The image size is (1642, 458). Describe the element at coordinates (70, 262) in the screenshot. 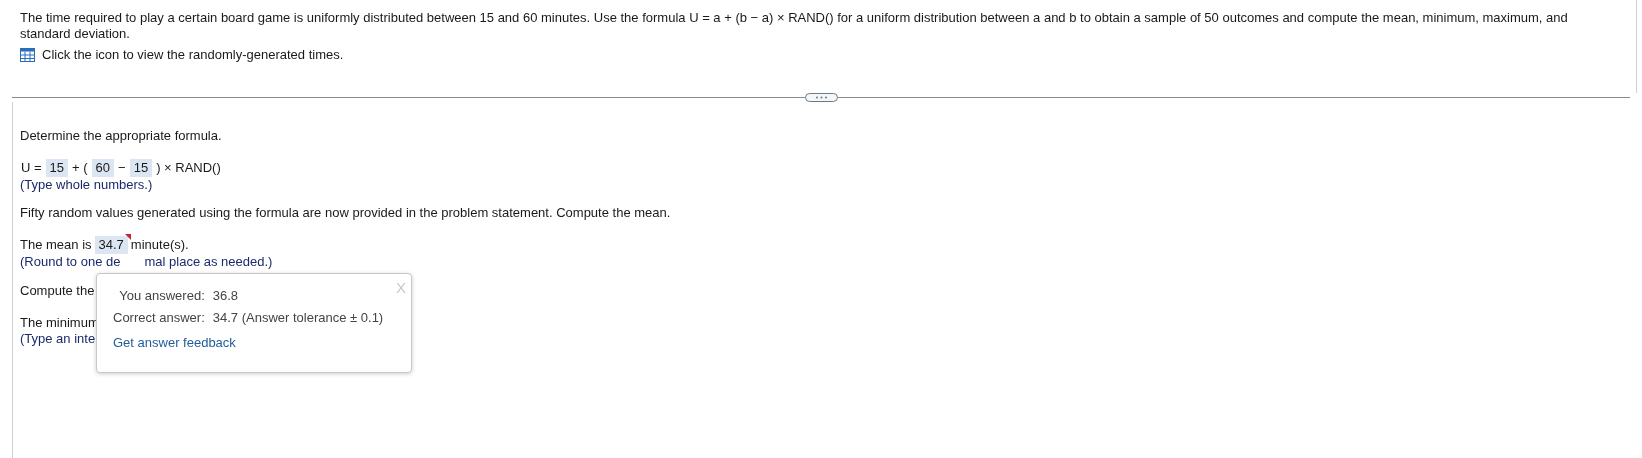

I see `hint-text: (Round to one de` at that location.